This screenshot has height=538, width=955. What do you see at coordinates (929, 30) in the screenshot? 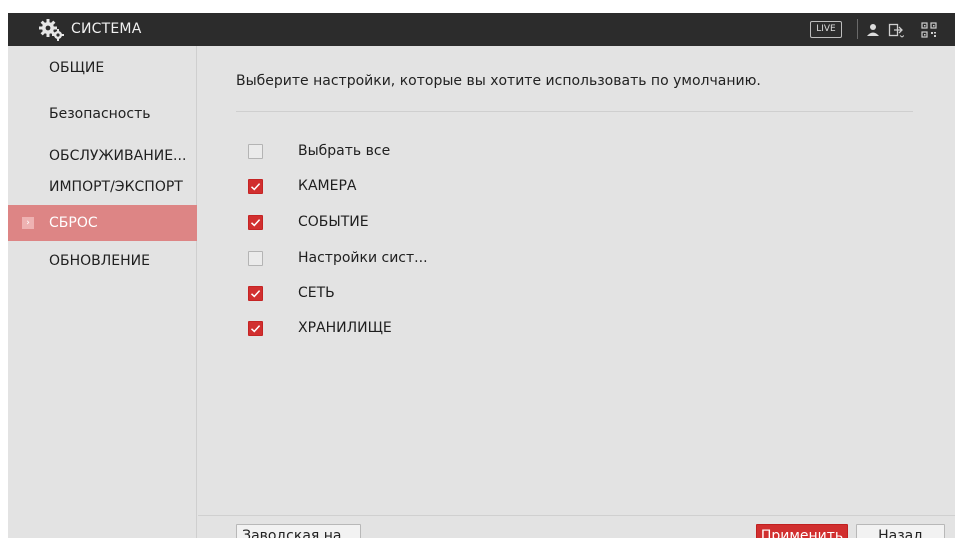
I see `qr-code-icon` at bounding box center [929, 30].